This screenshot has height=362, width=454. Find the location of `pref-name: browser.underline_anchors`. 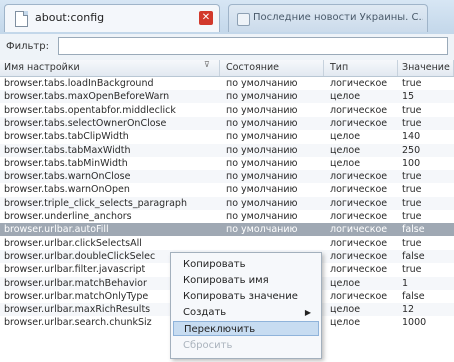

pref-name: browser.underline_anchors is located at coordinates (68, 216).